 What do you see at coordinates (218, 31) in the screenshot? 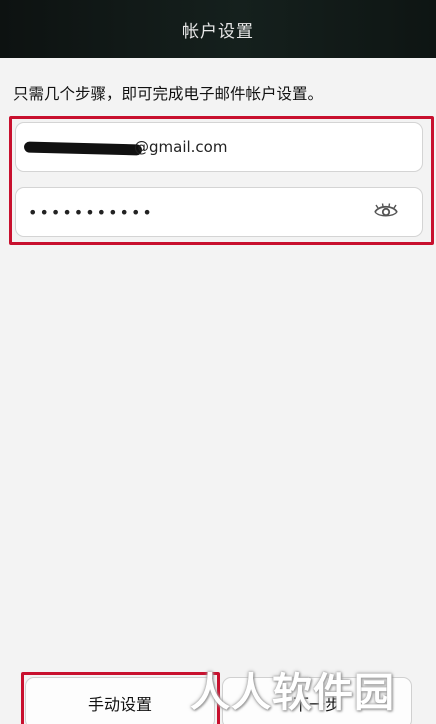
I see `page-title: 帐户设置` at bounding box center [218, 31].